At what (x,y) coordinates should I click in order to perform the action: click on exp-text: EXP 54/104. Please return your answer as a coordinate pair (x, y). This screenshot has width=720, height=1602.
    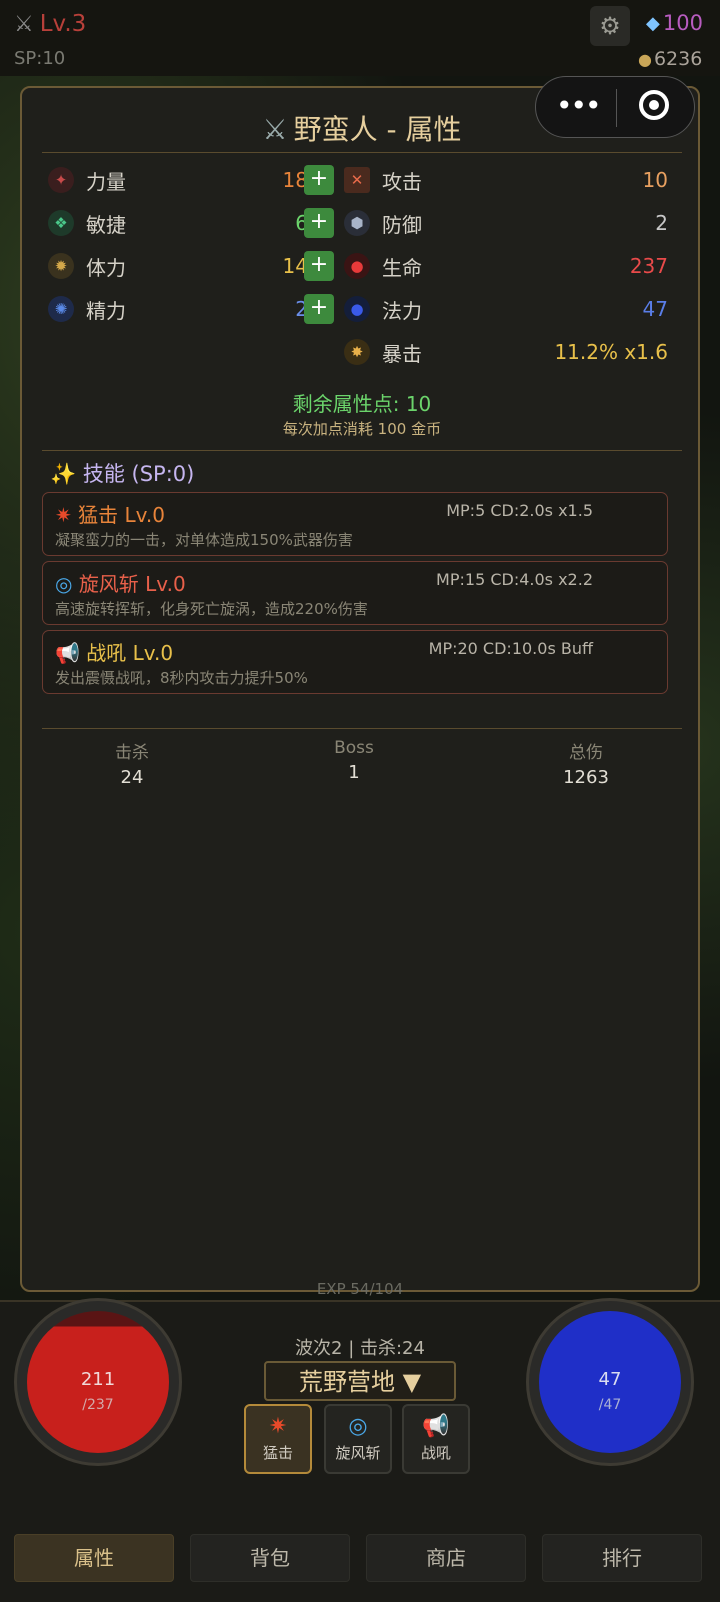
    Looking at the image, I should click on (360, 1289).